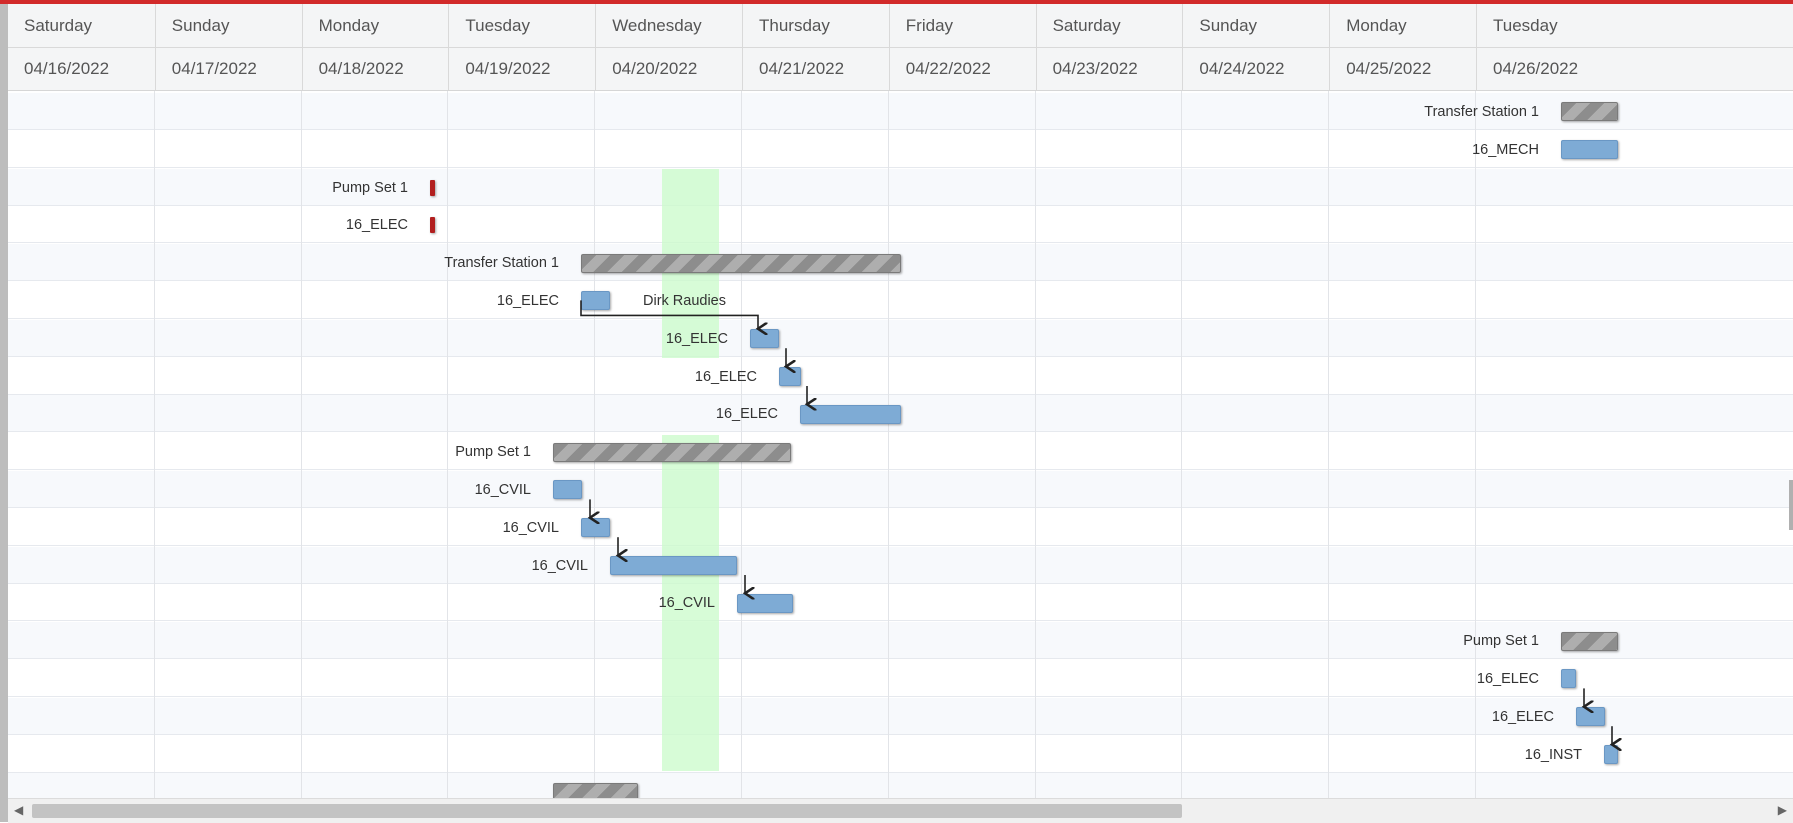  What do you see at coordinates (815, 25) in the screenshot?
I see `header-day-name: Thursday` at bounding box center [815, 25].